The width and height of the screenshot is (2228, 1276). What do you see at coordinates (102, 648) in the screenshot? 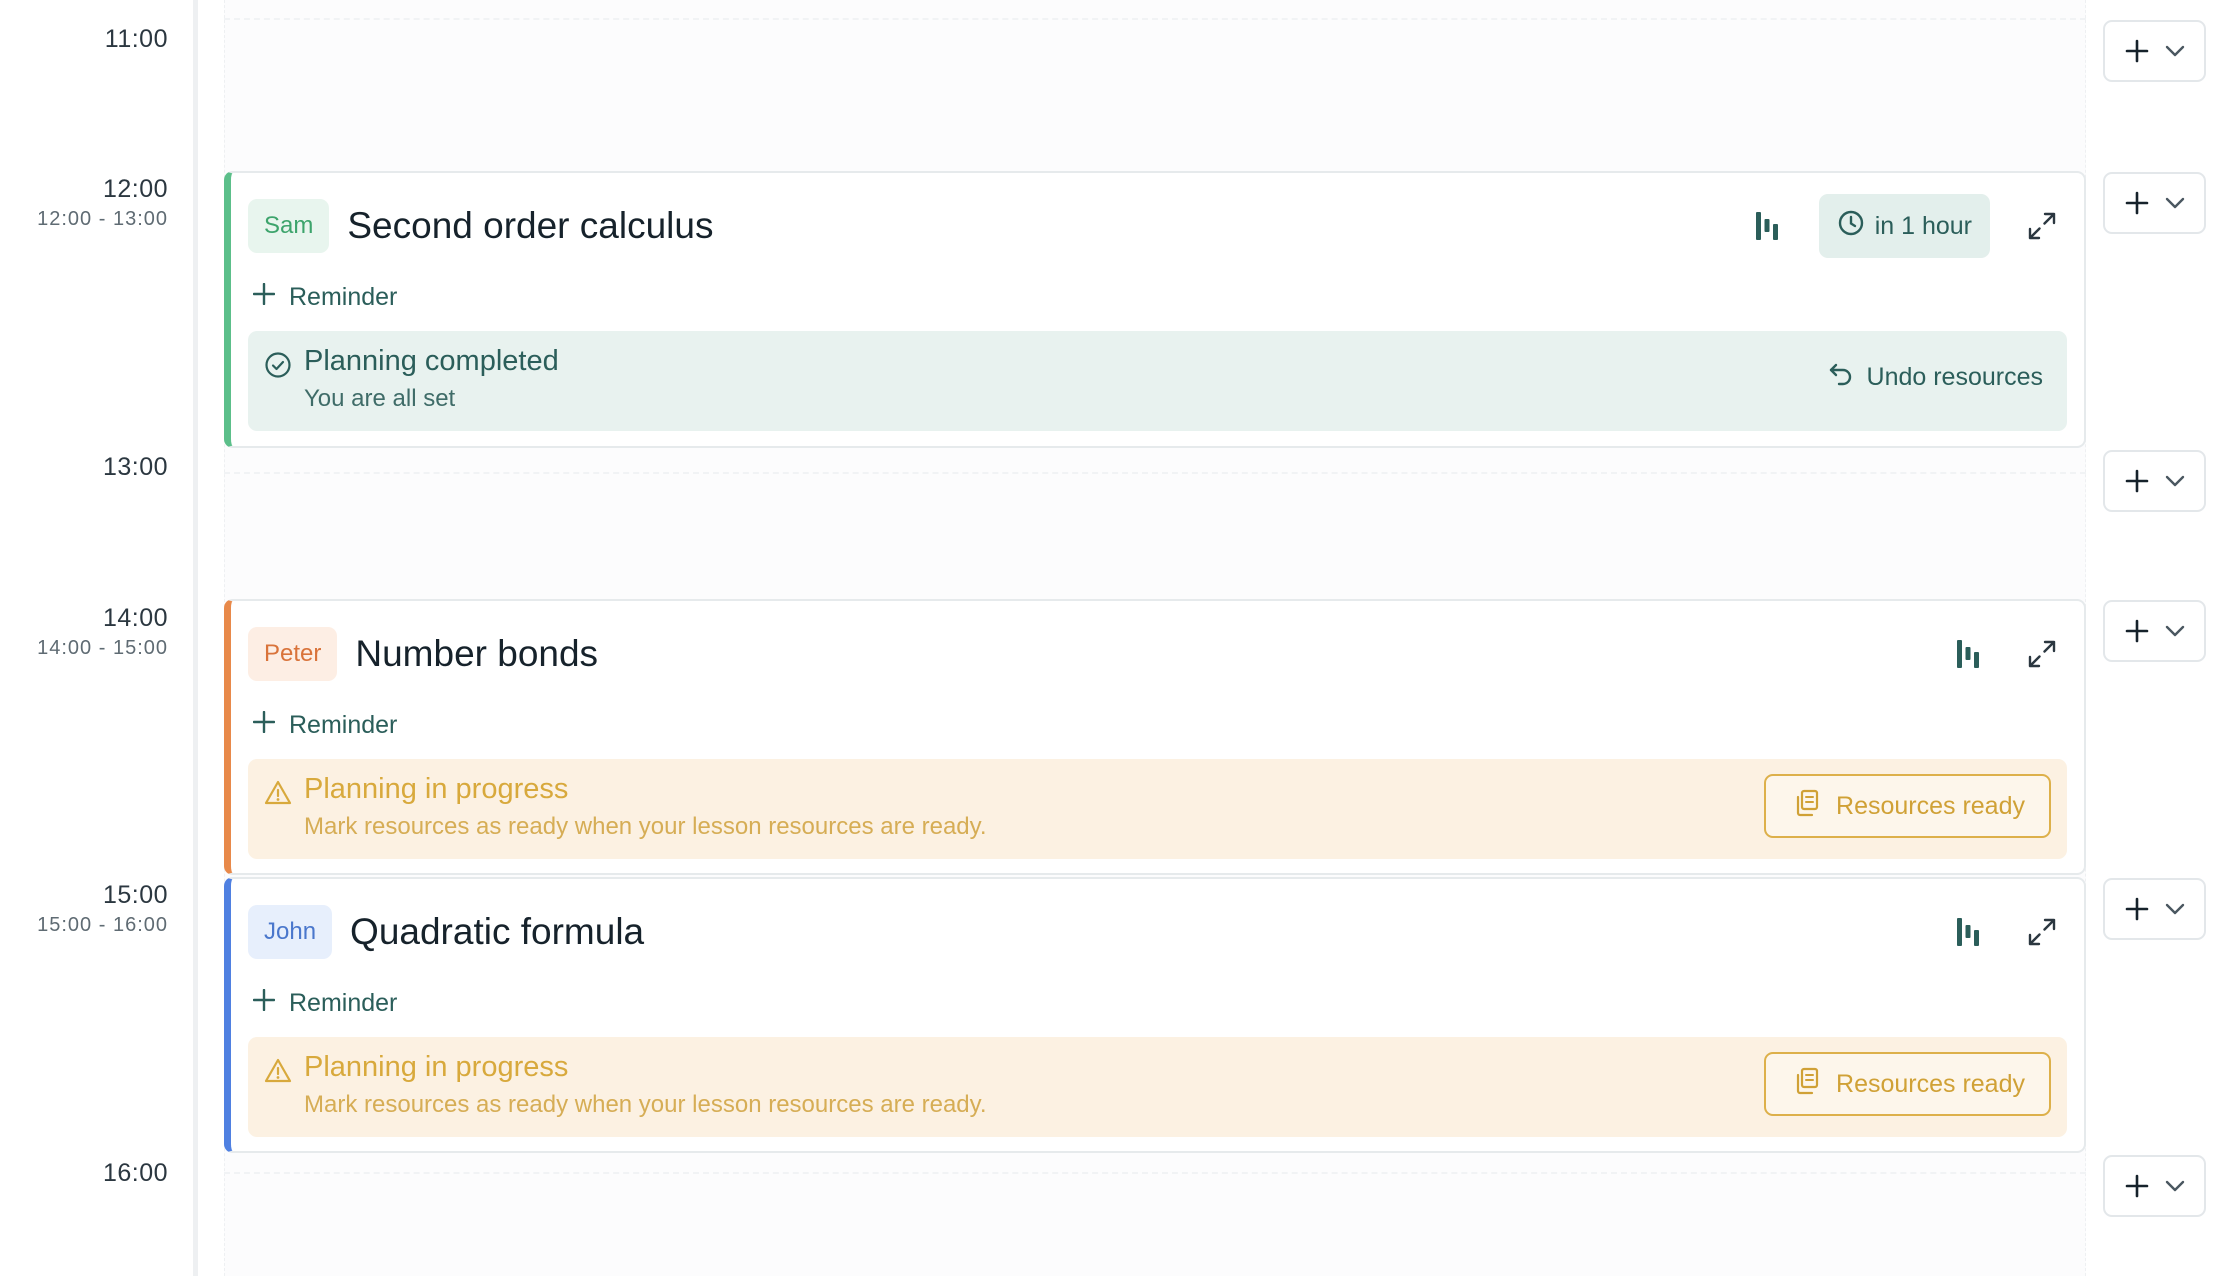
I see `time-range: 14:00 - 15:00` at bounding box center [102, 648].